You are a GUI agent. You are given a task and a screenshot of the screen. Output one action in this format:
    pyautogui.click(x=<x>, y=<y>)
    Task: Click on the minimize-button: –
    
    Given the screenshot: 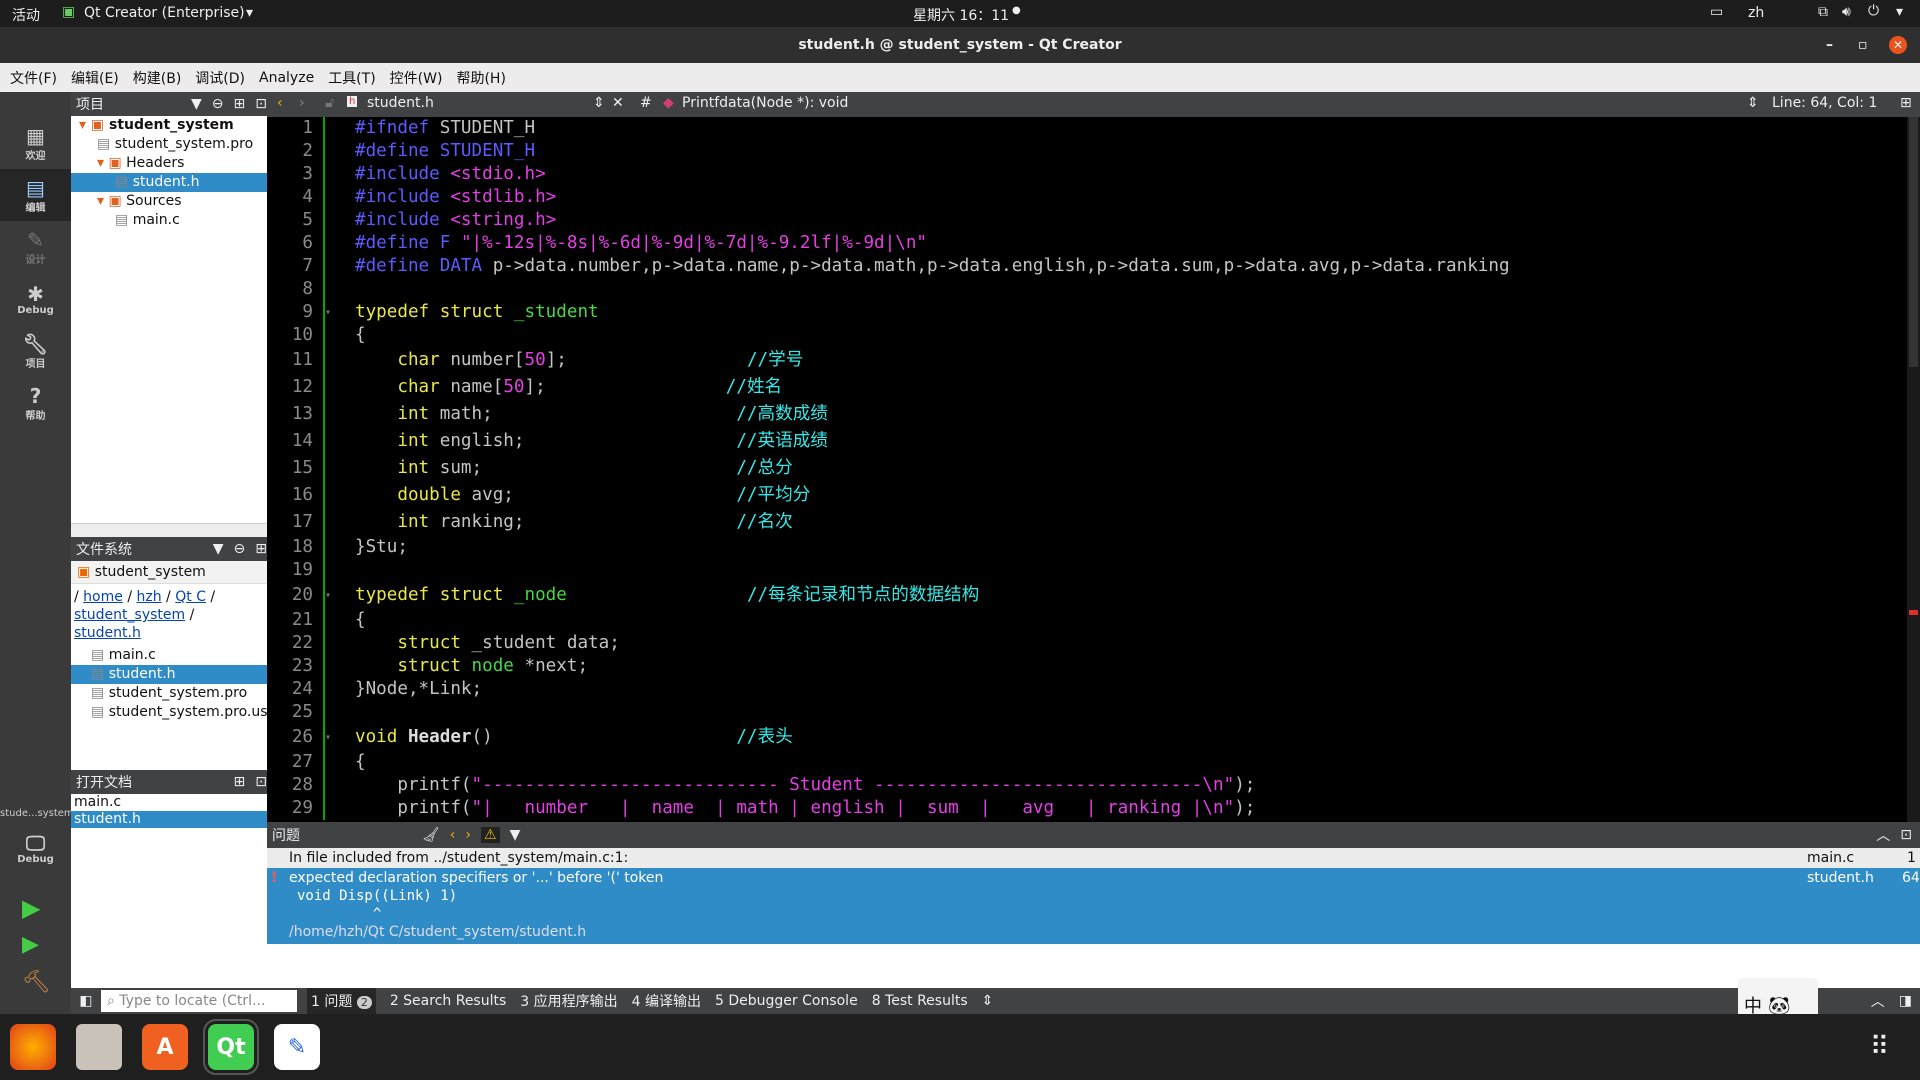 What is the action you would take?
    pyautogui.click(x=1829, y=45)
    